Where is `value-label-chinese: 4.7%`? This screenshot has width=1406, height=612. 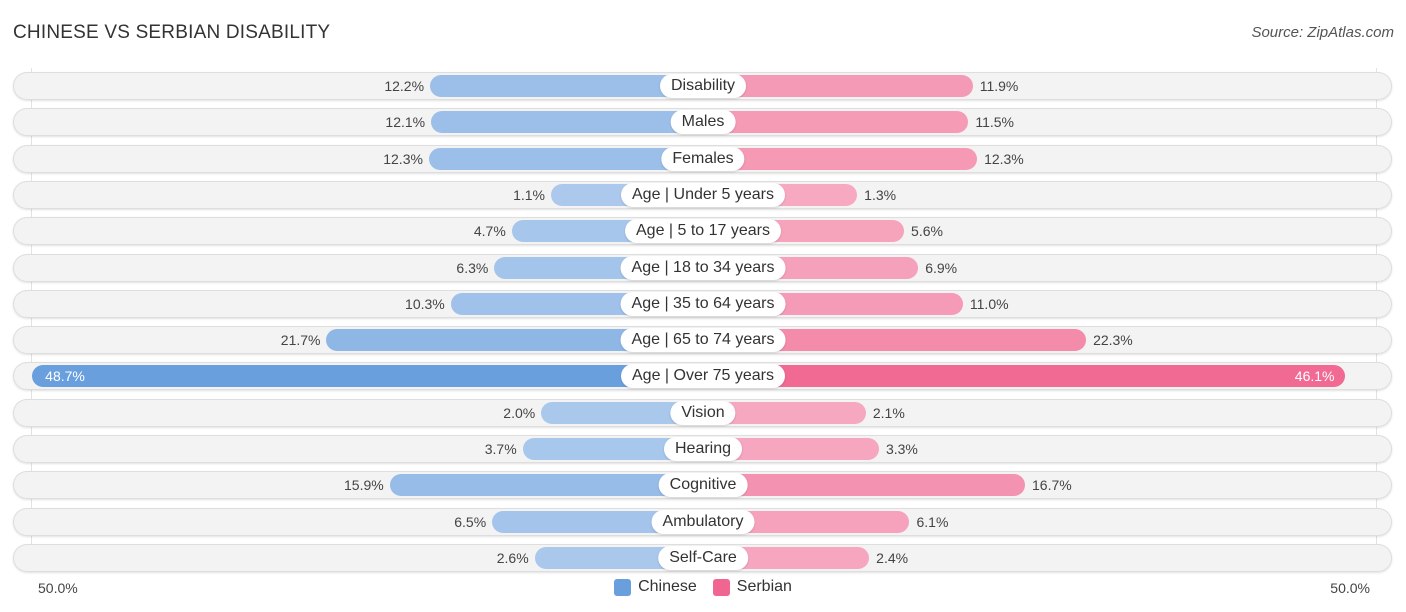 value-label-chinese: 4.7% is located at coordinates (489, 231).